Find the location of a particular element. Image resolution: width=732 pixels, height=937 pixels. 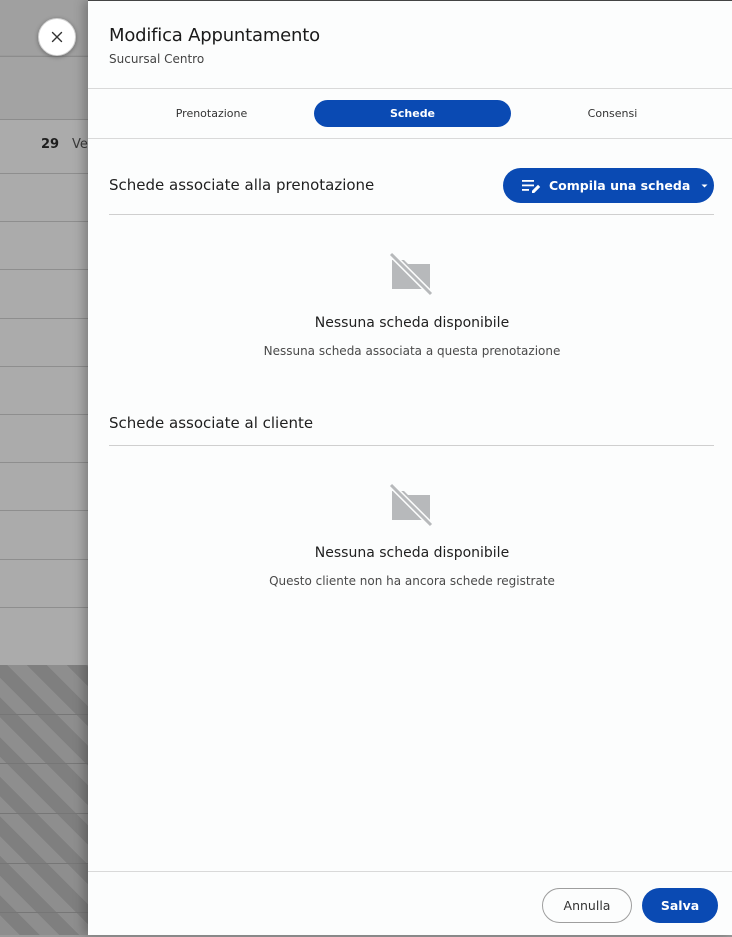

calendar-time-slots is located at coordinates (44, 419).